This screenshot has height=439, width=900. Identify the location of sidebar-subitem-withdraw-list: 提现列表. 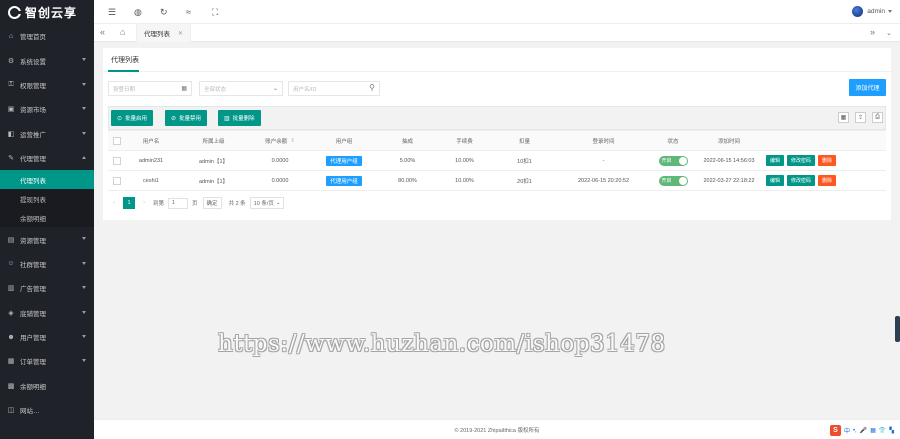
(47, 198).